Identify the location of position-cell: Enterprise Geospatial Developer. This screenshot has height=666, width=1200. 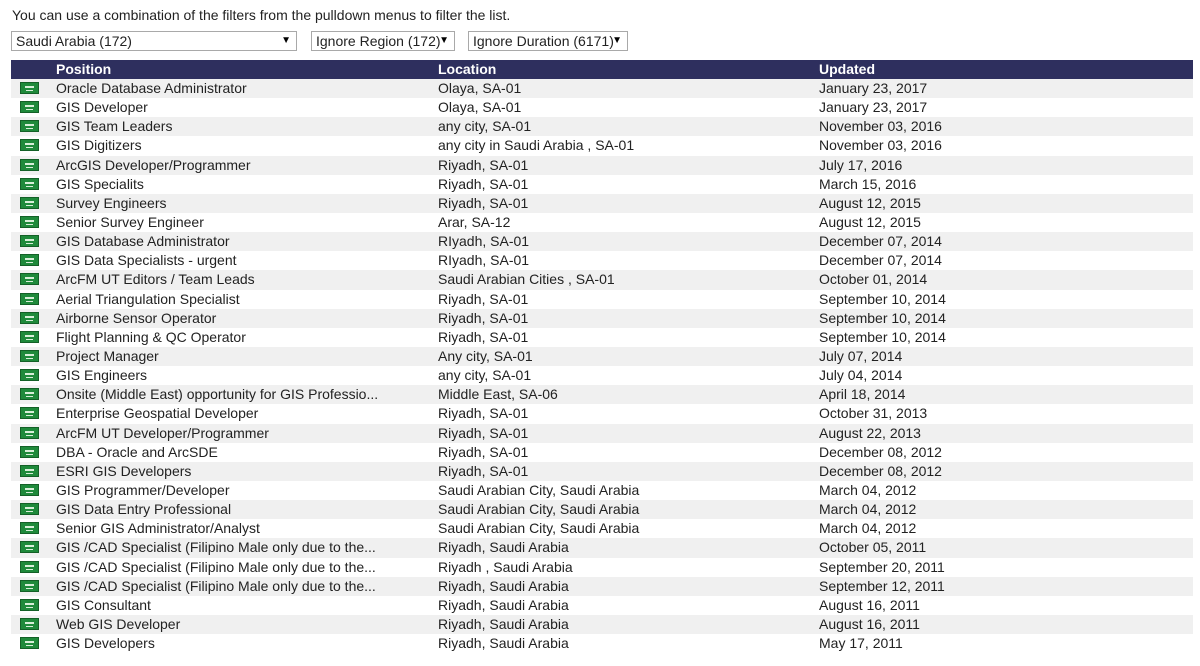
(157, 413).